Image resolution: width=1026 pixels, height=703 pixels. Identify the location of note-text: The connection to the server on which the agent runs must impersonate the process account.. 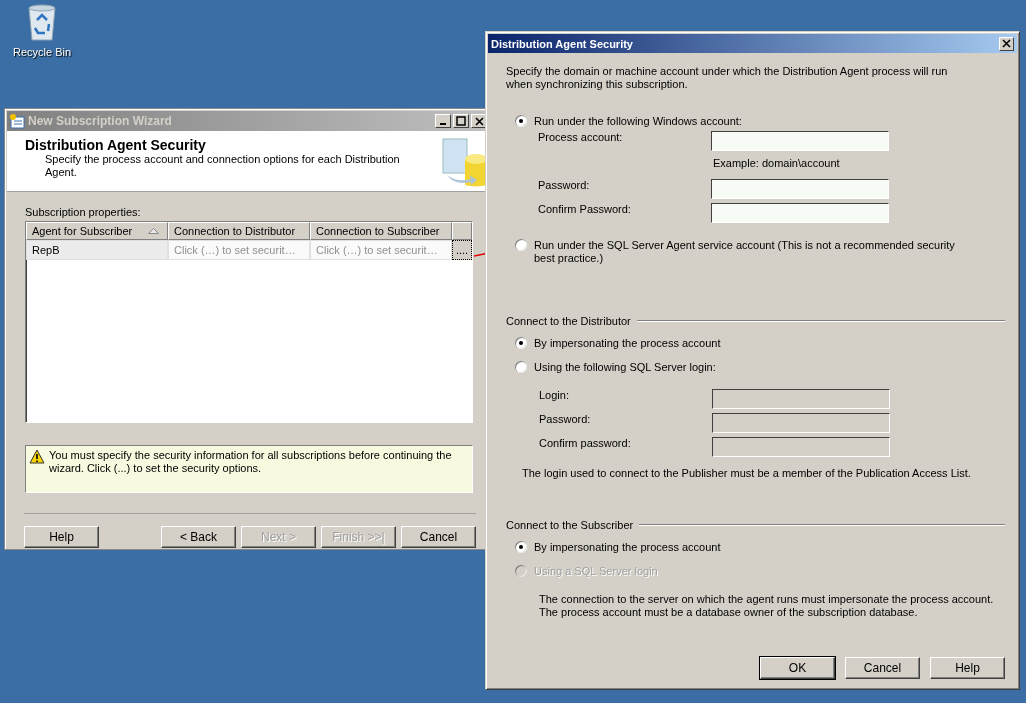
(767, 599).